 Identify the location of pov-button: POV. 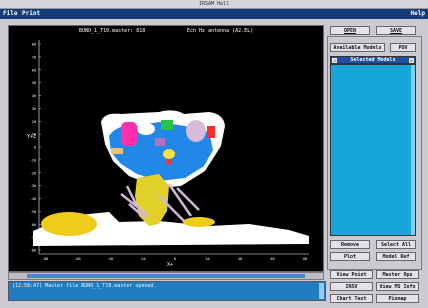
(403, 47).